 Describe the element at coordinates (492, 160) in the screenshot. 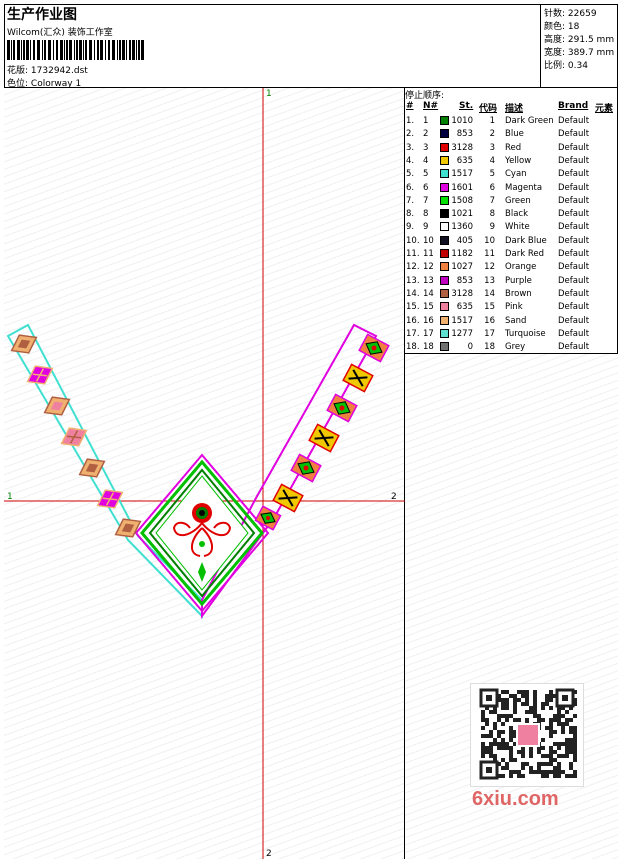

I see `row-code: 4` at that location.